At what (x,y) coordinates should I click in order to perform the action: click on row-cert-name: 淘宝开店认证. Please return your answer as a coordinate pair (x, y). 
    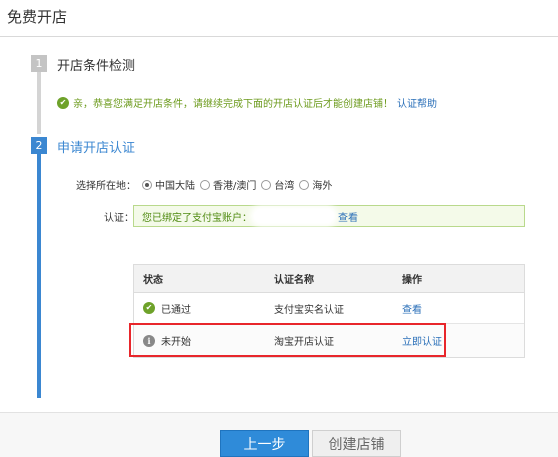
    Looking at the image, I should click on (304, 342).